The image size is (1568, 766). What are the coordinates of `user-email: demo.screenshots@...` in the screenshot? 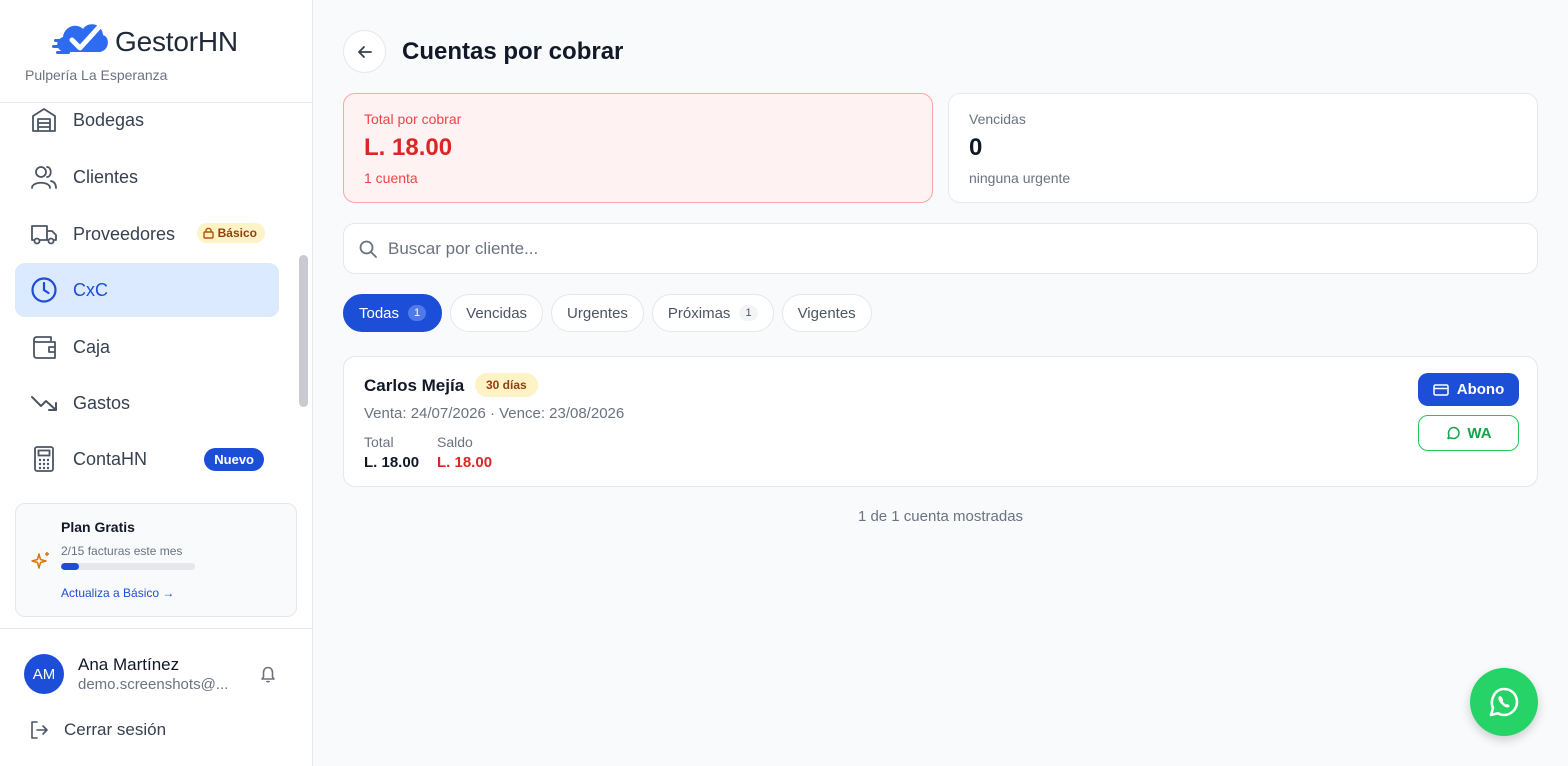 It's located at (153, 684).